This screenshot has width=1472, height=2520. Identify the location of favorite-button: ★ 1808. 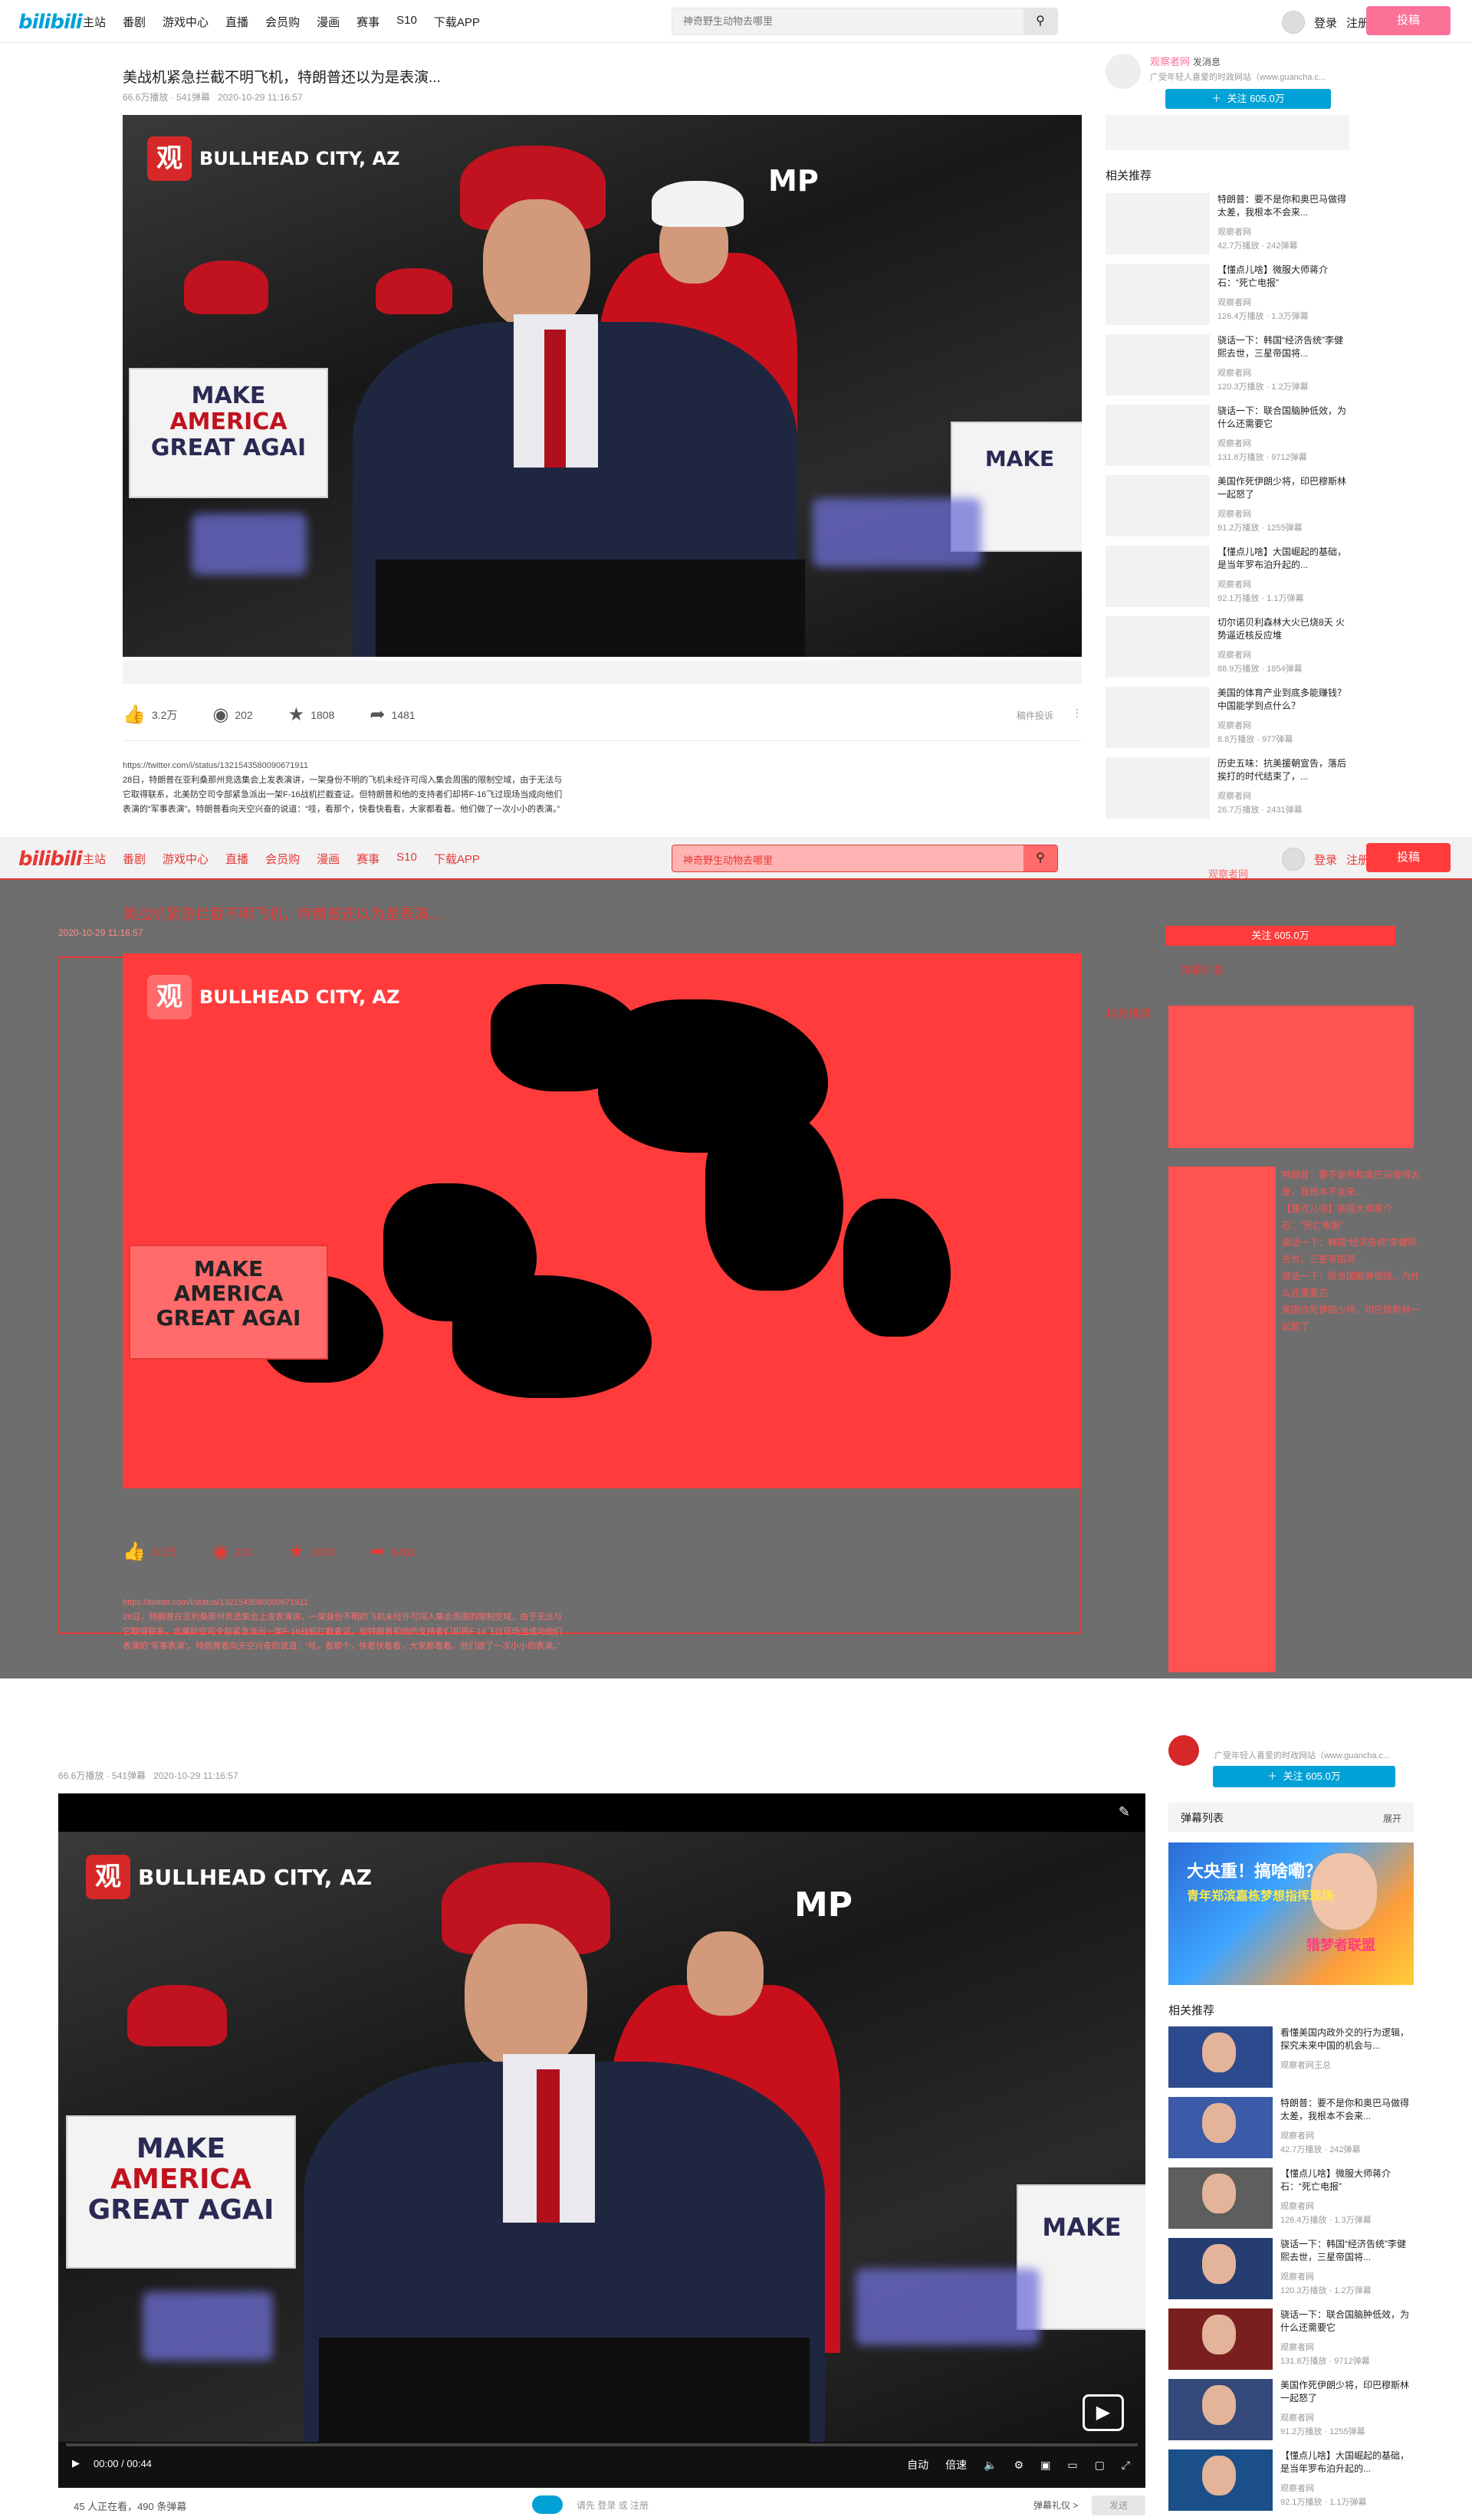
(311, 715).